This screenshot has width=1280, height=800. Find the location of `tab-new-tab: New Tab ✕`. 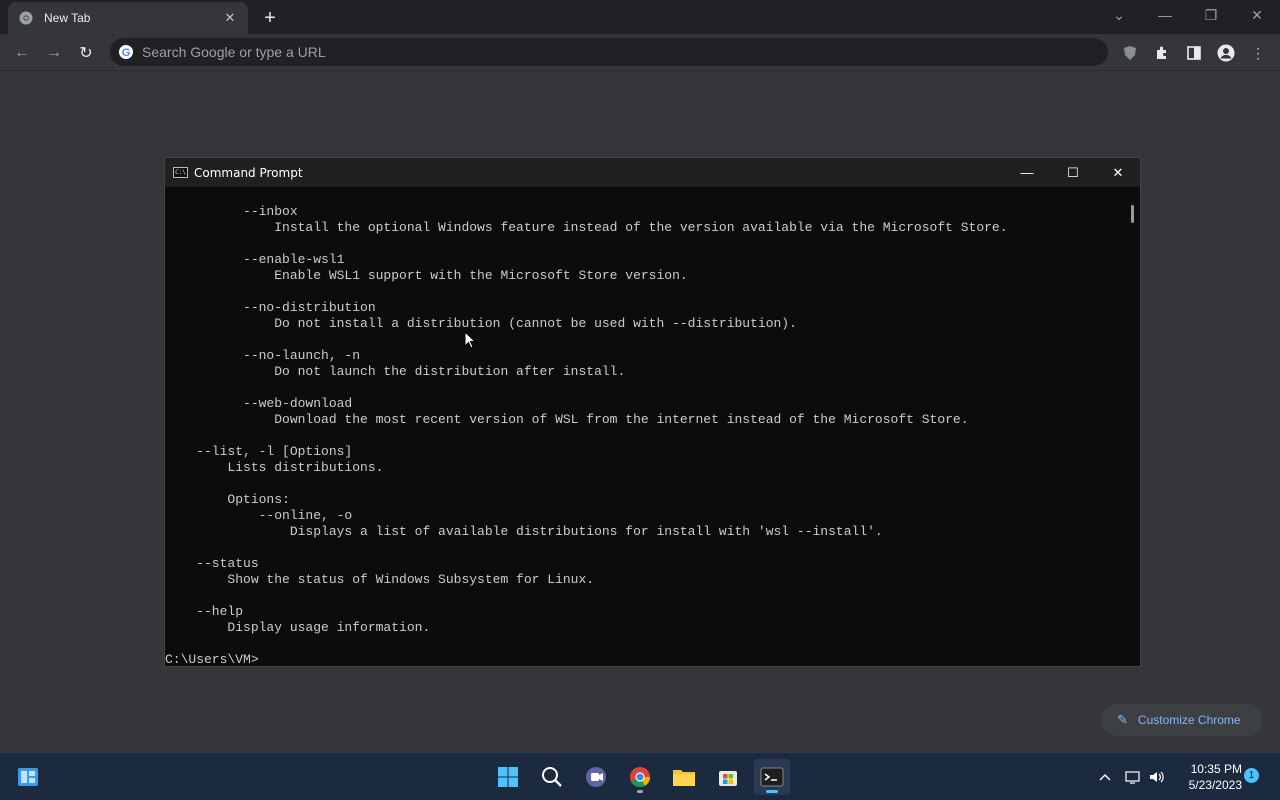

tab-new-tab: New Tab ✕ is located at coordinates (128, 18).